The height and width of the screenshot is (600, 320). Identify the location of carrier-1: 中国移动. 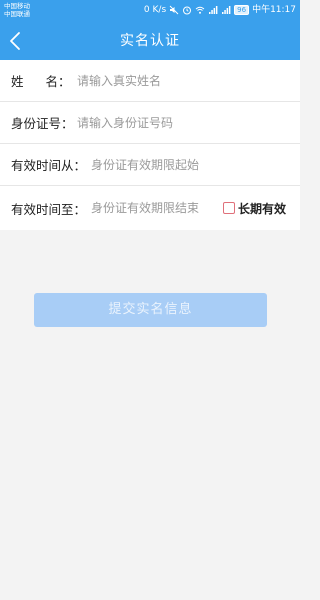
(17, 6).